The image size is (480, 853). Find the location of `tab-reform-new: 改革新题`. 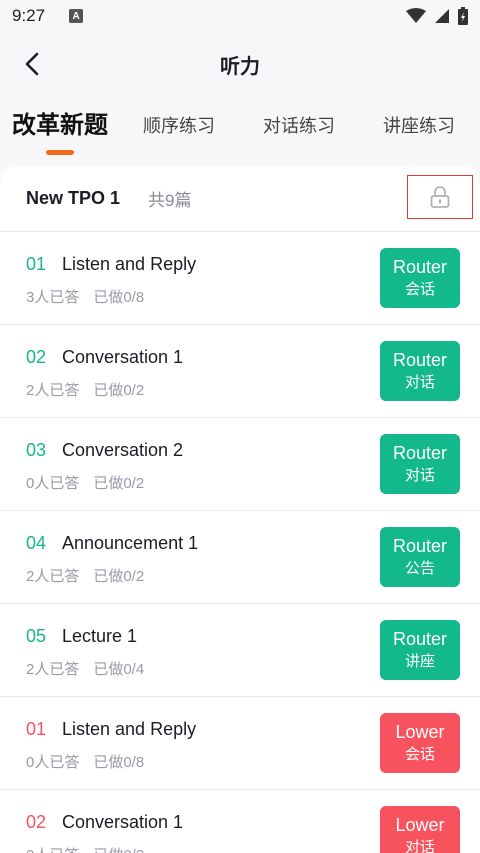

tab-reform-new: 改革新题 is located at coordinates (60, 122).